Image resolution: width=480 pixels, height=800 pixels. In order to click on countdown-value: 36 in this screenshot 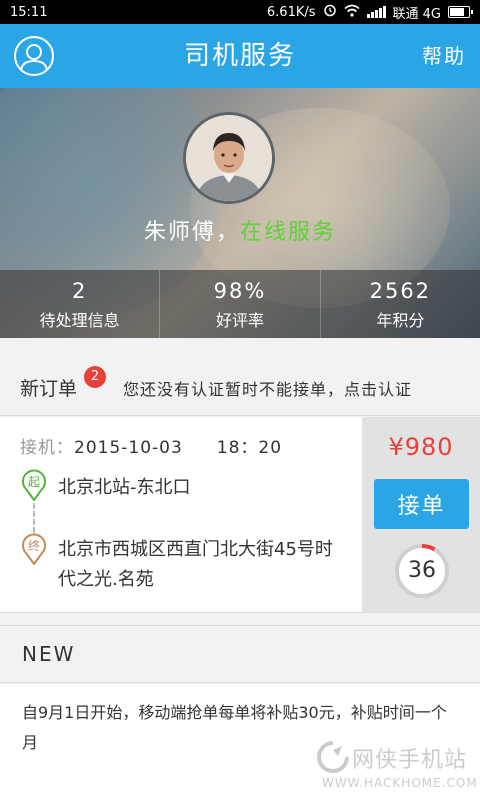, I will do `click(422, 570)`.